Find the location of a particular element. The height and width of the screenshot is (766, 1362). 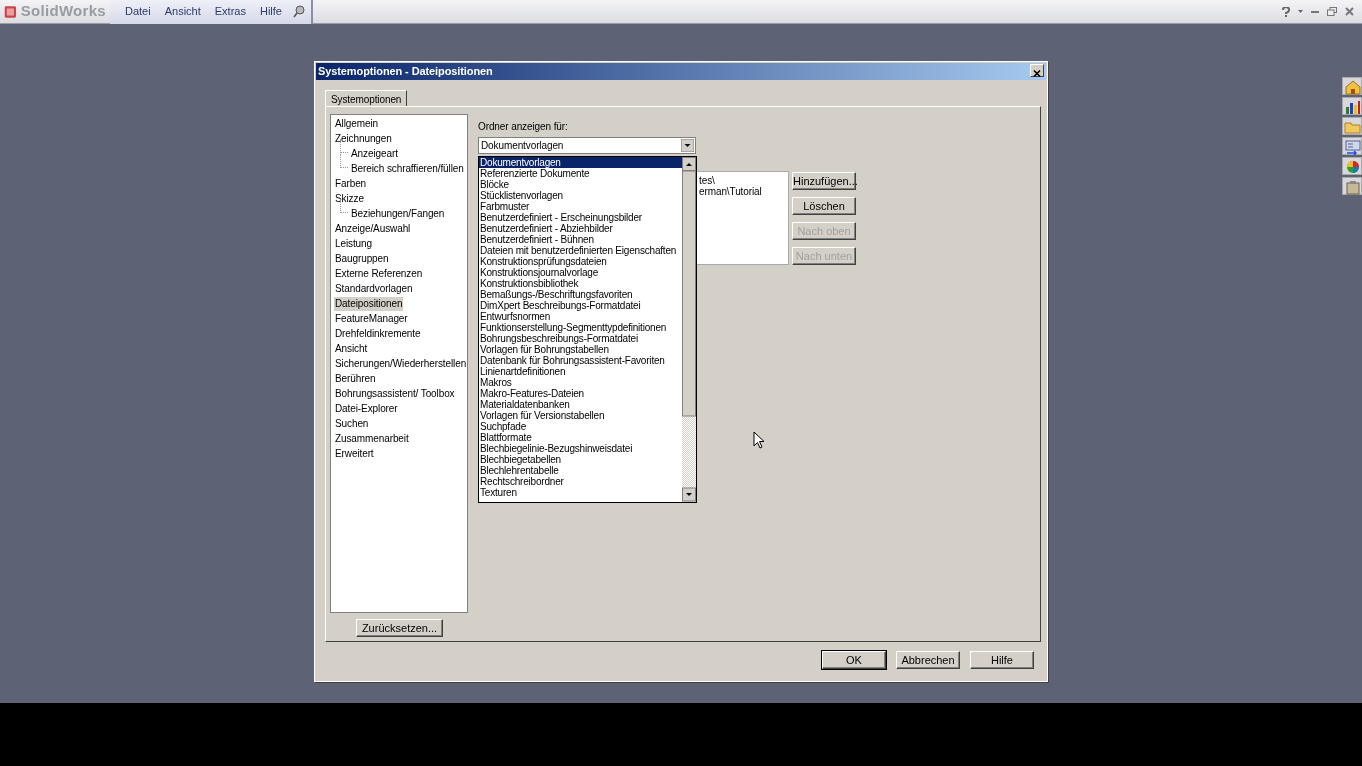

action-button: Löschen is located at coordinates (824, 206).